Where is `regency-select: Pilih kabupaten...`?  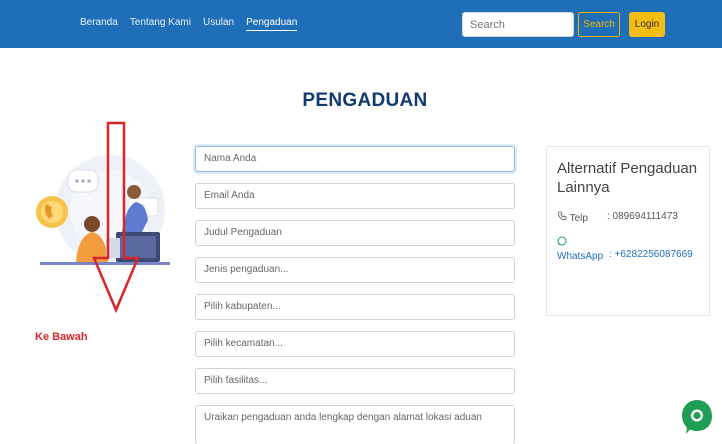
regency-select: Pilih kabupaten... is located at coordinates (355, 307).